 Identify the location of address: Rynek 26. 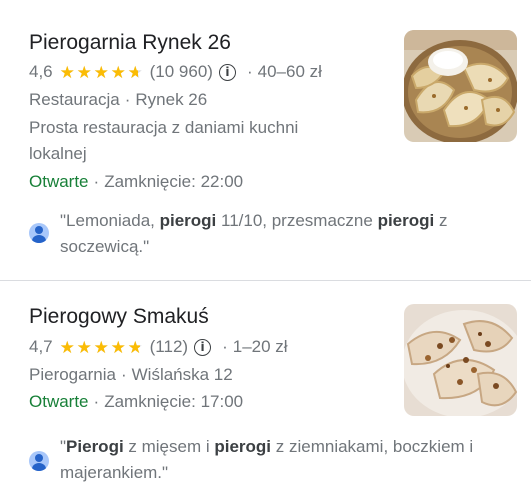
(171, 99).